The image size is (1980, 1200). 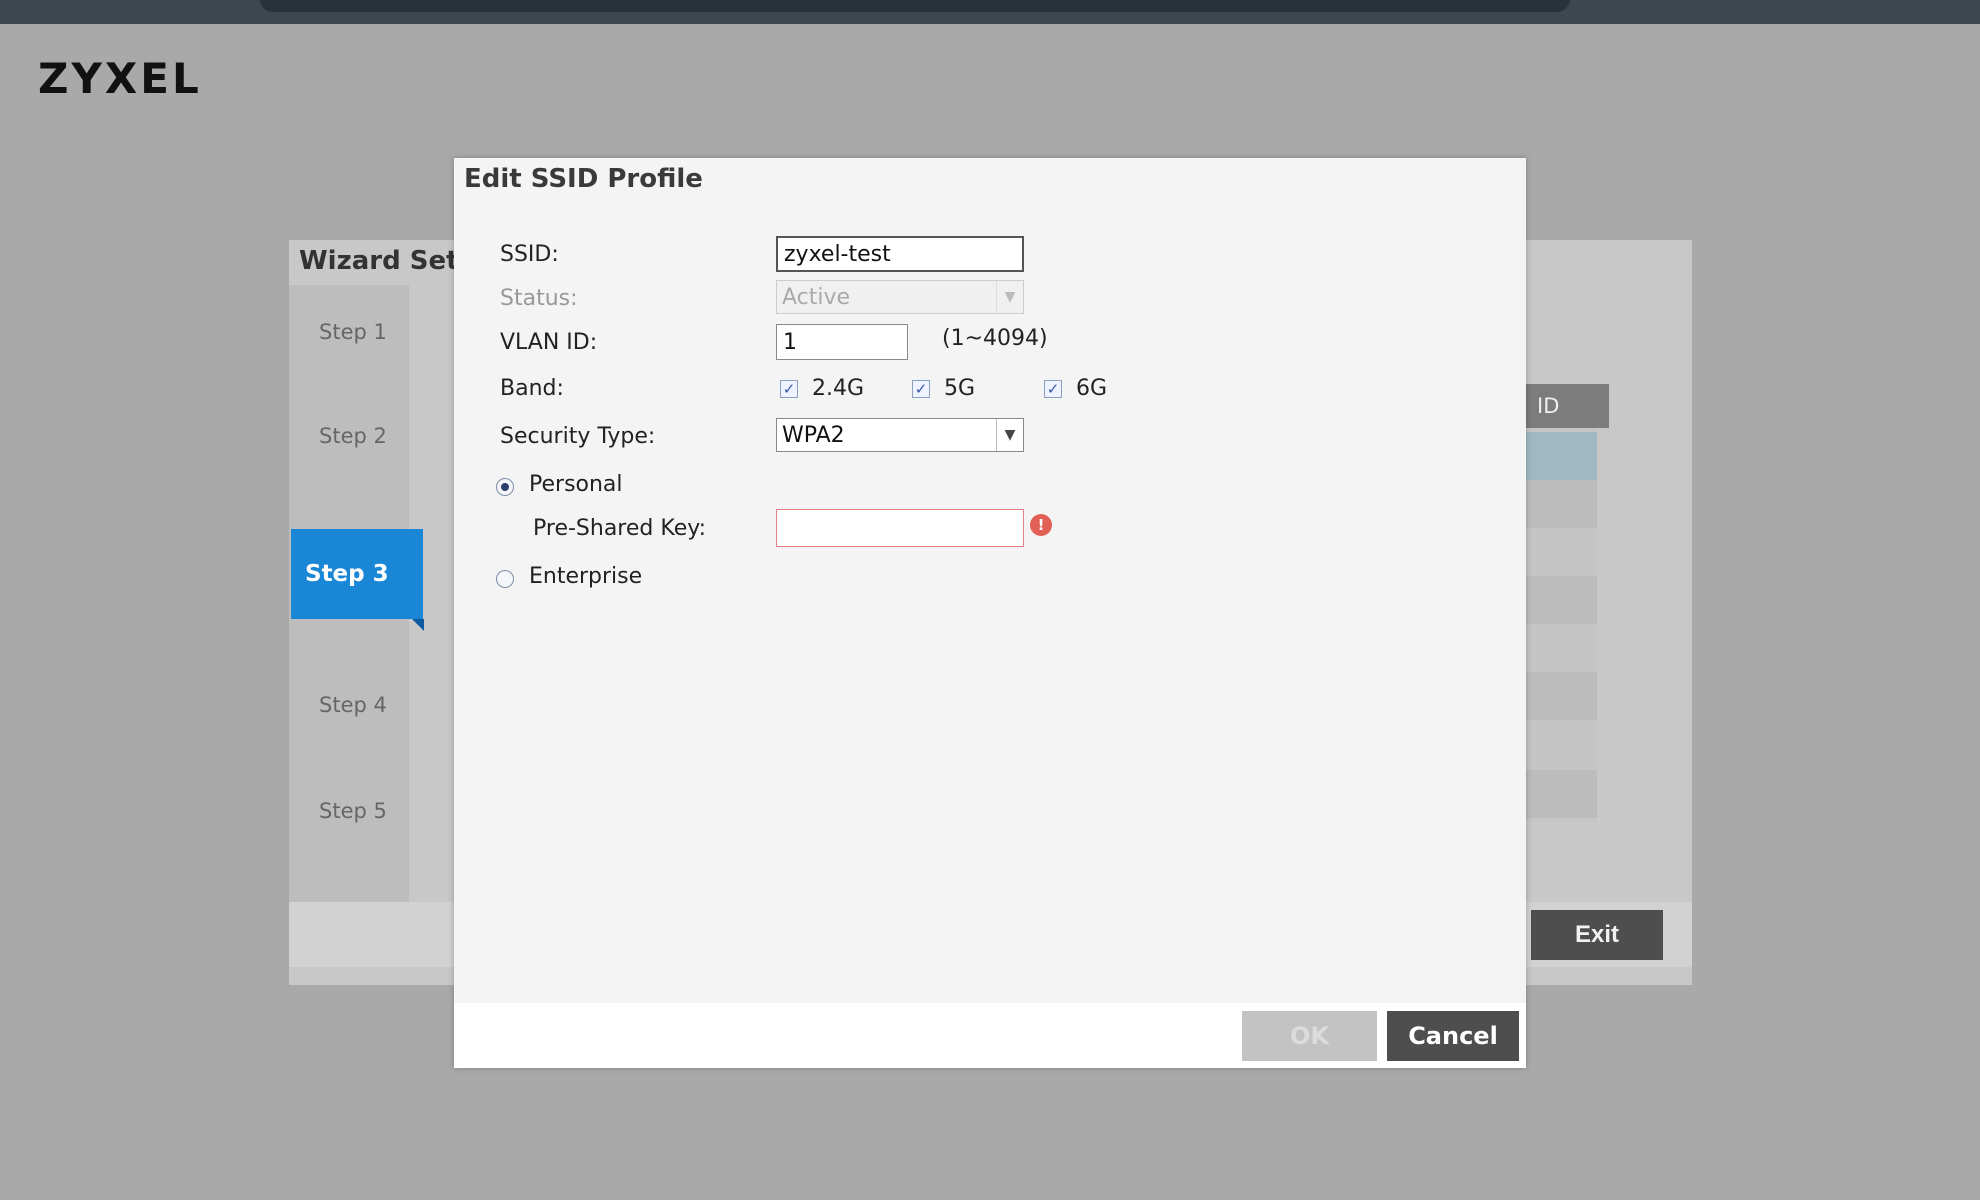 What do you see at coordinates (842, 342) in the screenshot?
I see `vlan-id-input` at bounding box center [842, 342].